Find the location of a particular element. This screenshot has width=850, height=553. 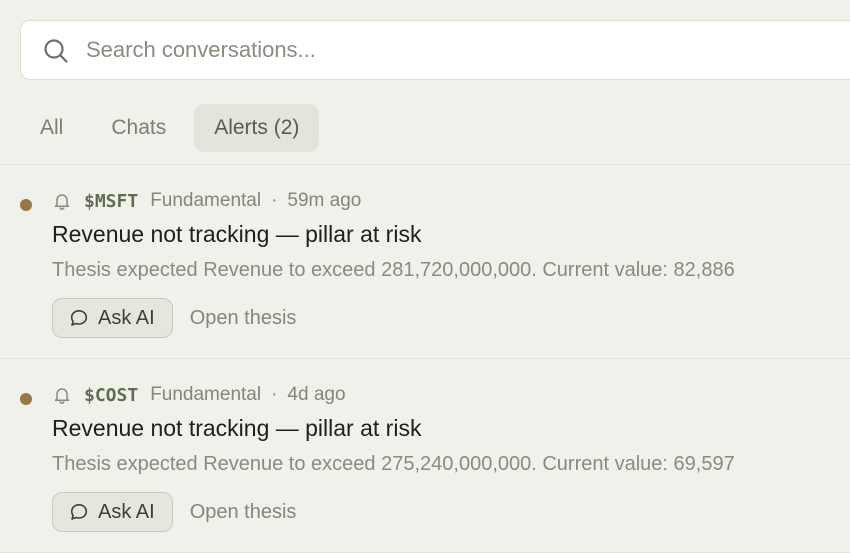

alert-time: 59m ago is located at coordinates (324, 200).